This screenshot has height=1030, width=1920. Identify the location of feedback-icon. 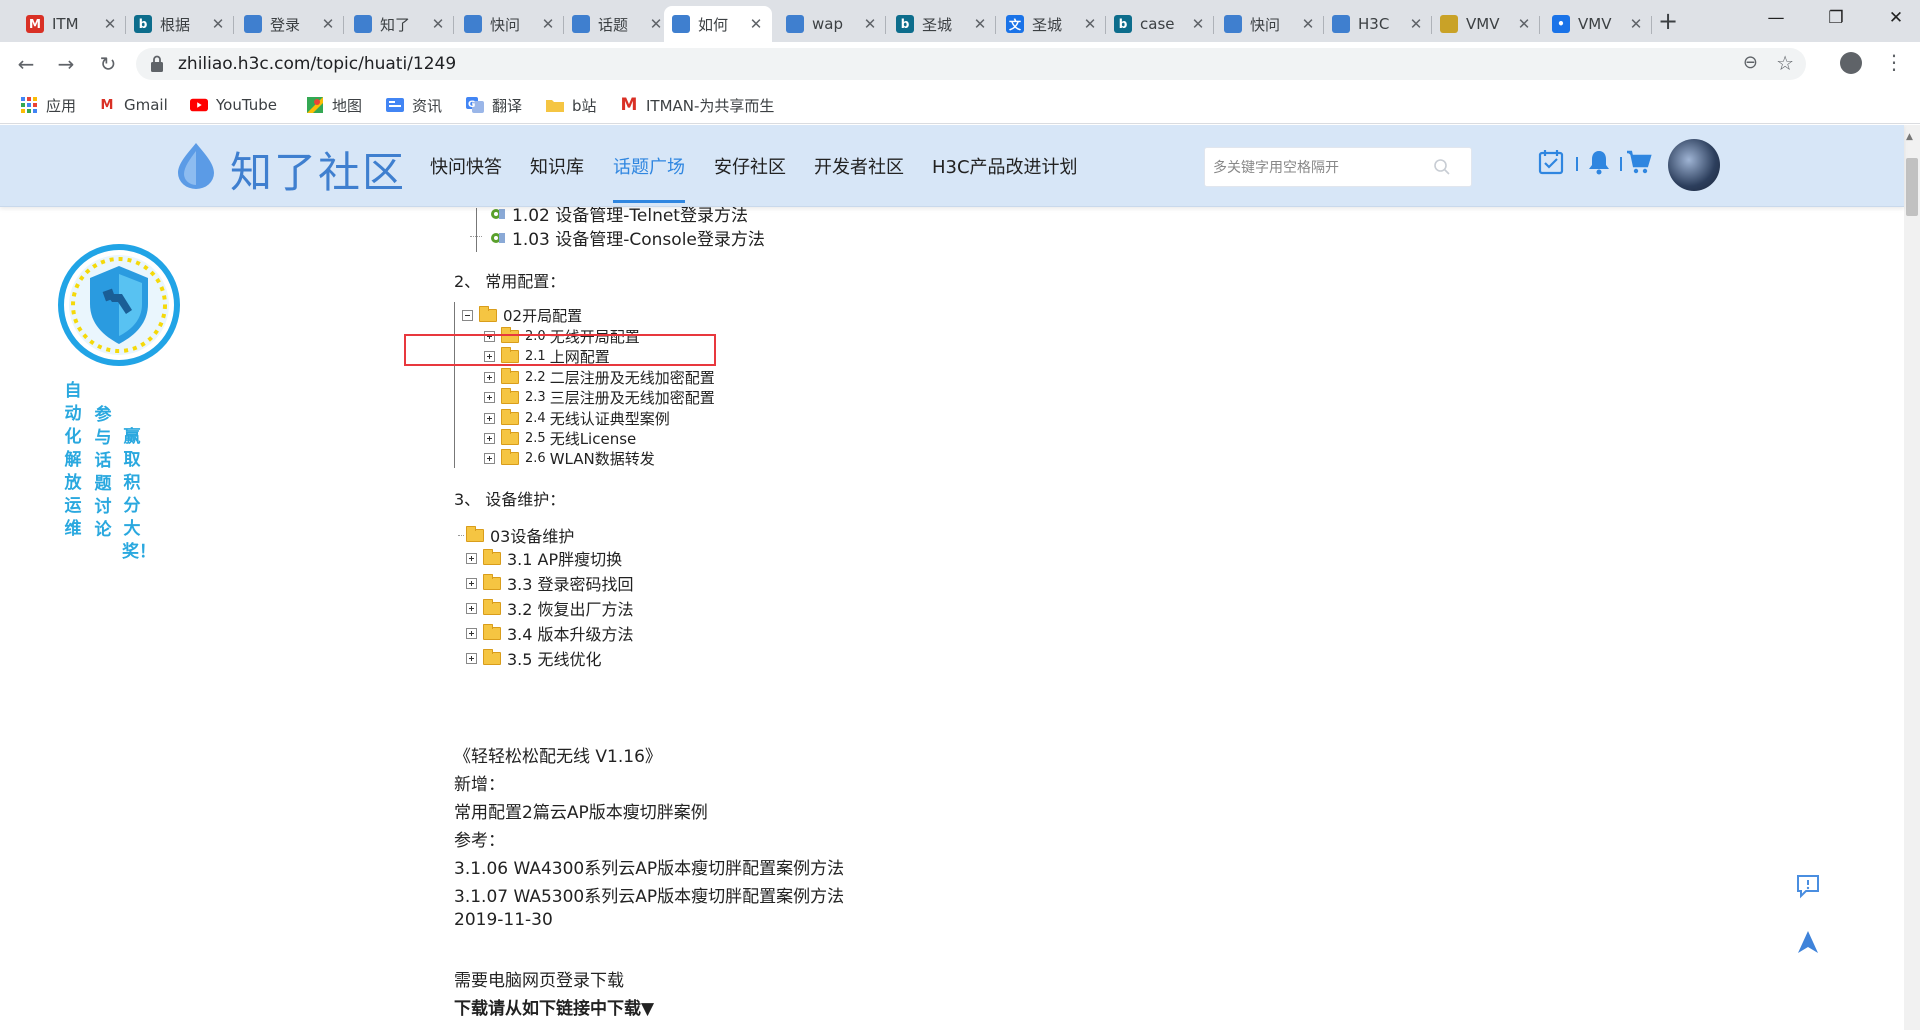
(1808, 886).